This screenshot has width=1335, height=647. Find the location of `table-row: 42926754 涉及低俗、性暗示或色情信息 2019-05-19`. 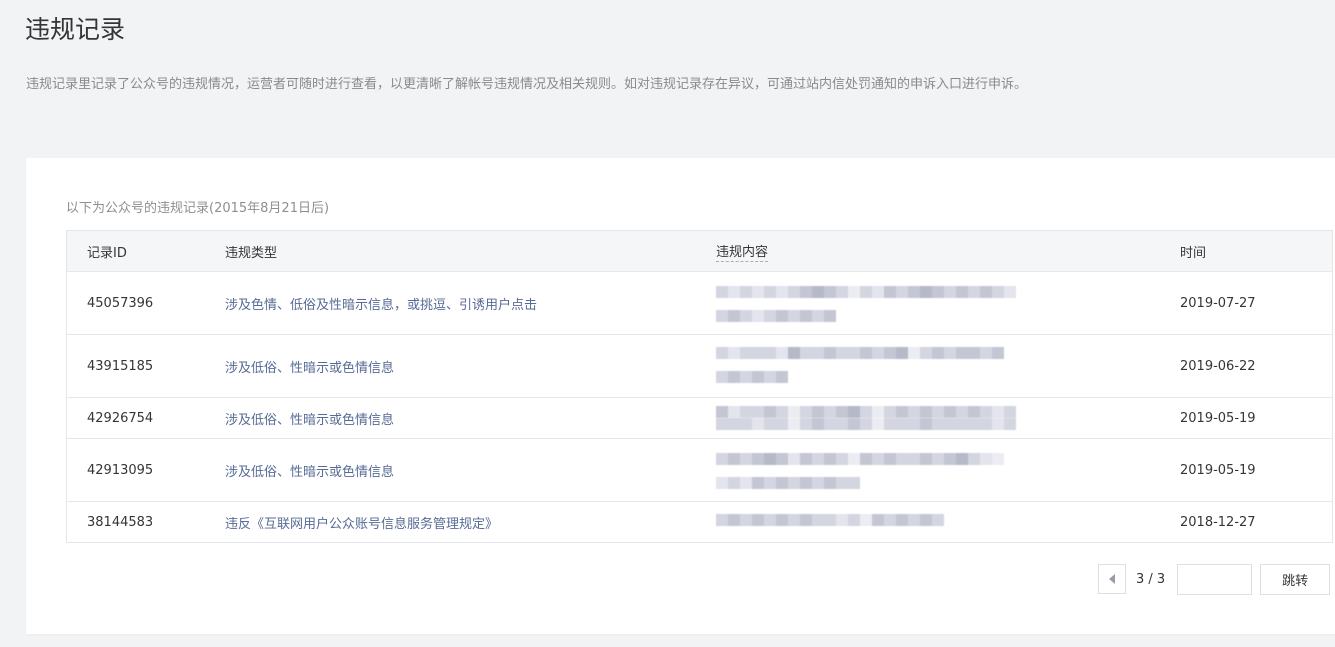

table-row: 42926754 涉及低俗、性暗示或色情信息 2019-05-19 is located at coordinates (699, 417).